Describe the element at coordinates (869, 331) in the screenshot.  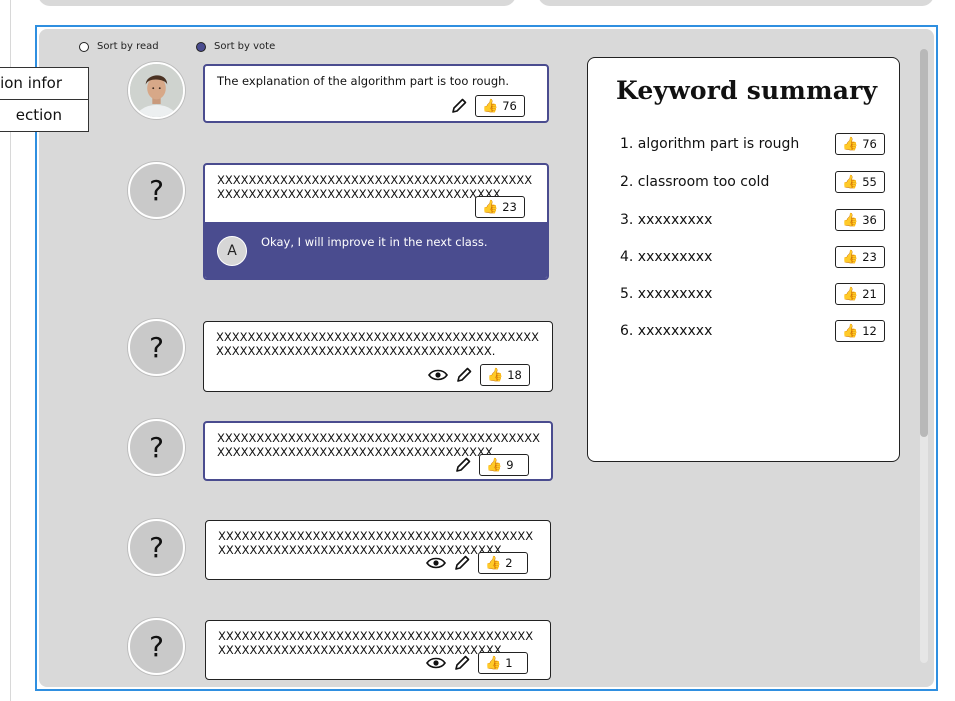
I see `vote-count: 12` at that location.